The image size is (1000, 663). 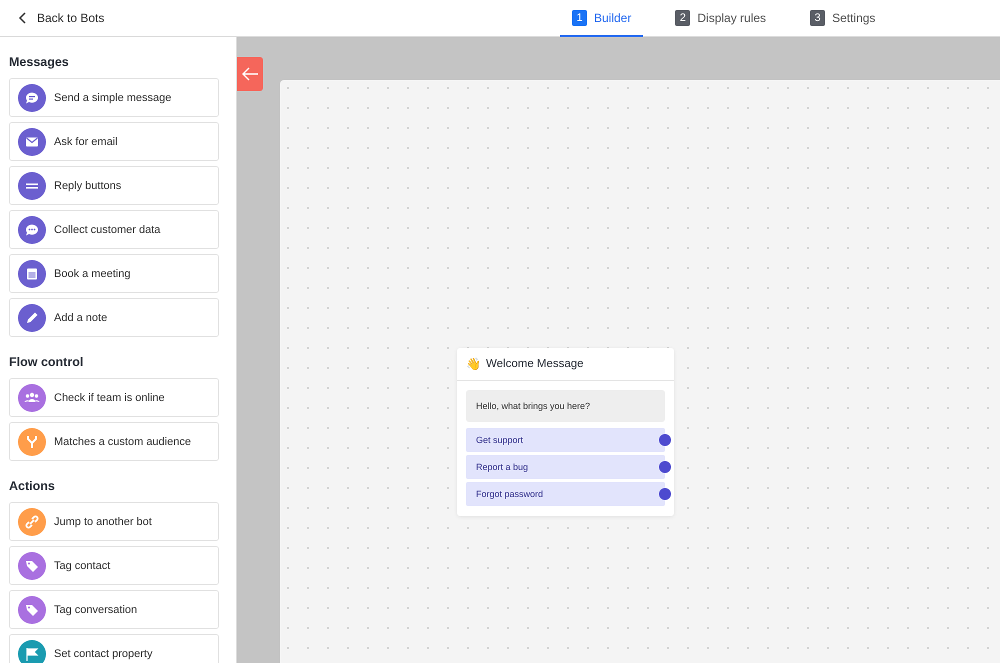 I want to click on emoji: 👋, so click(x=473, y=364).